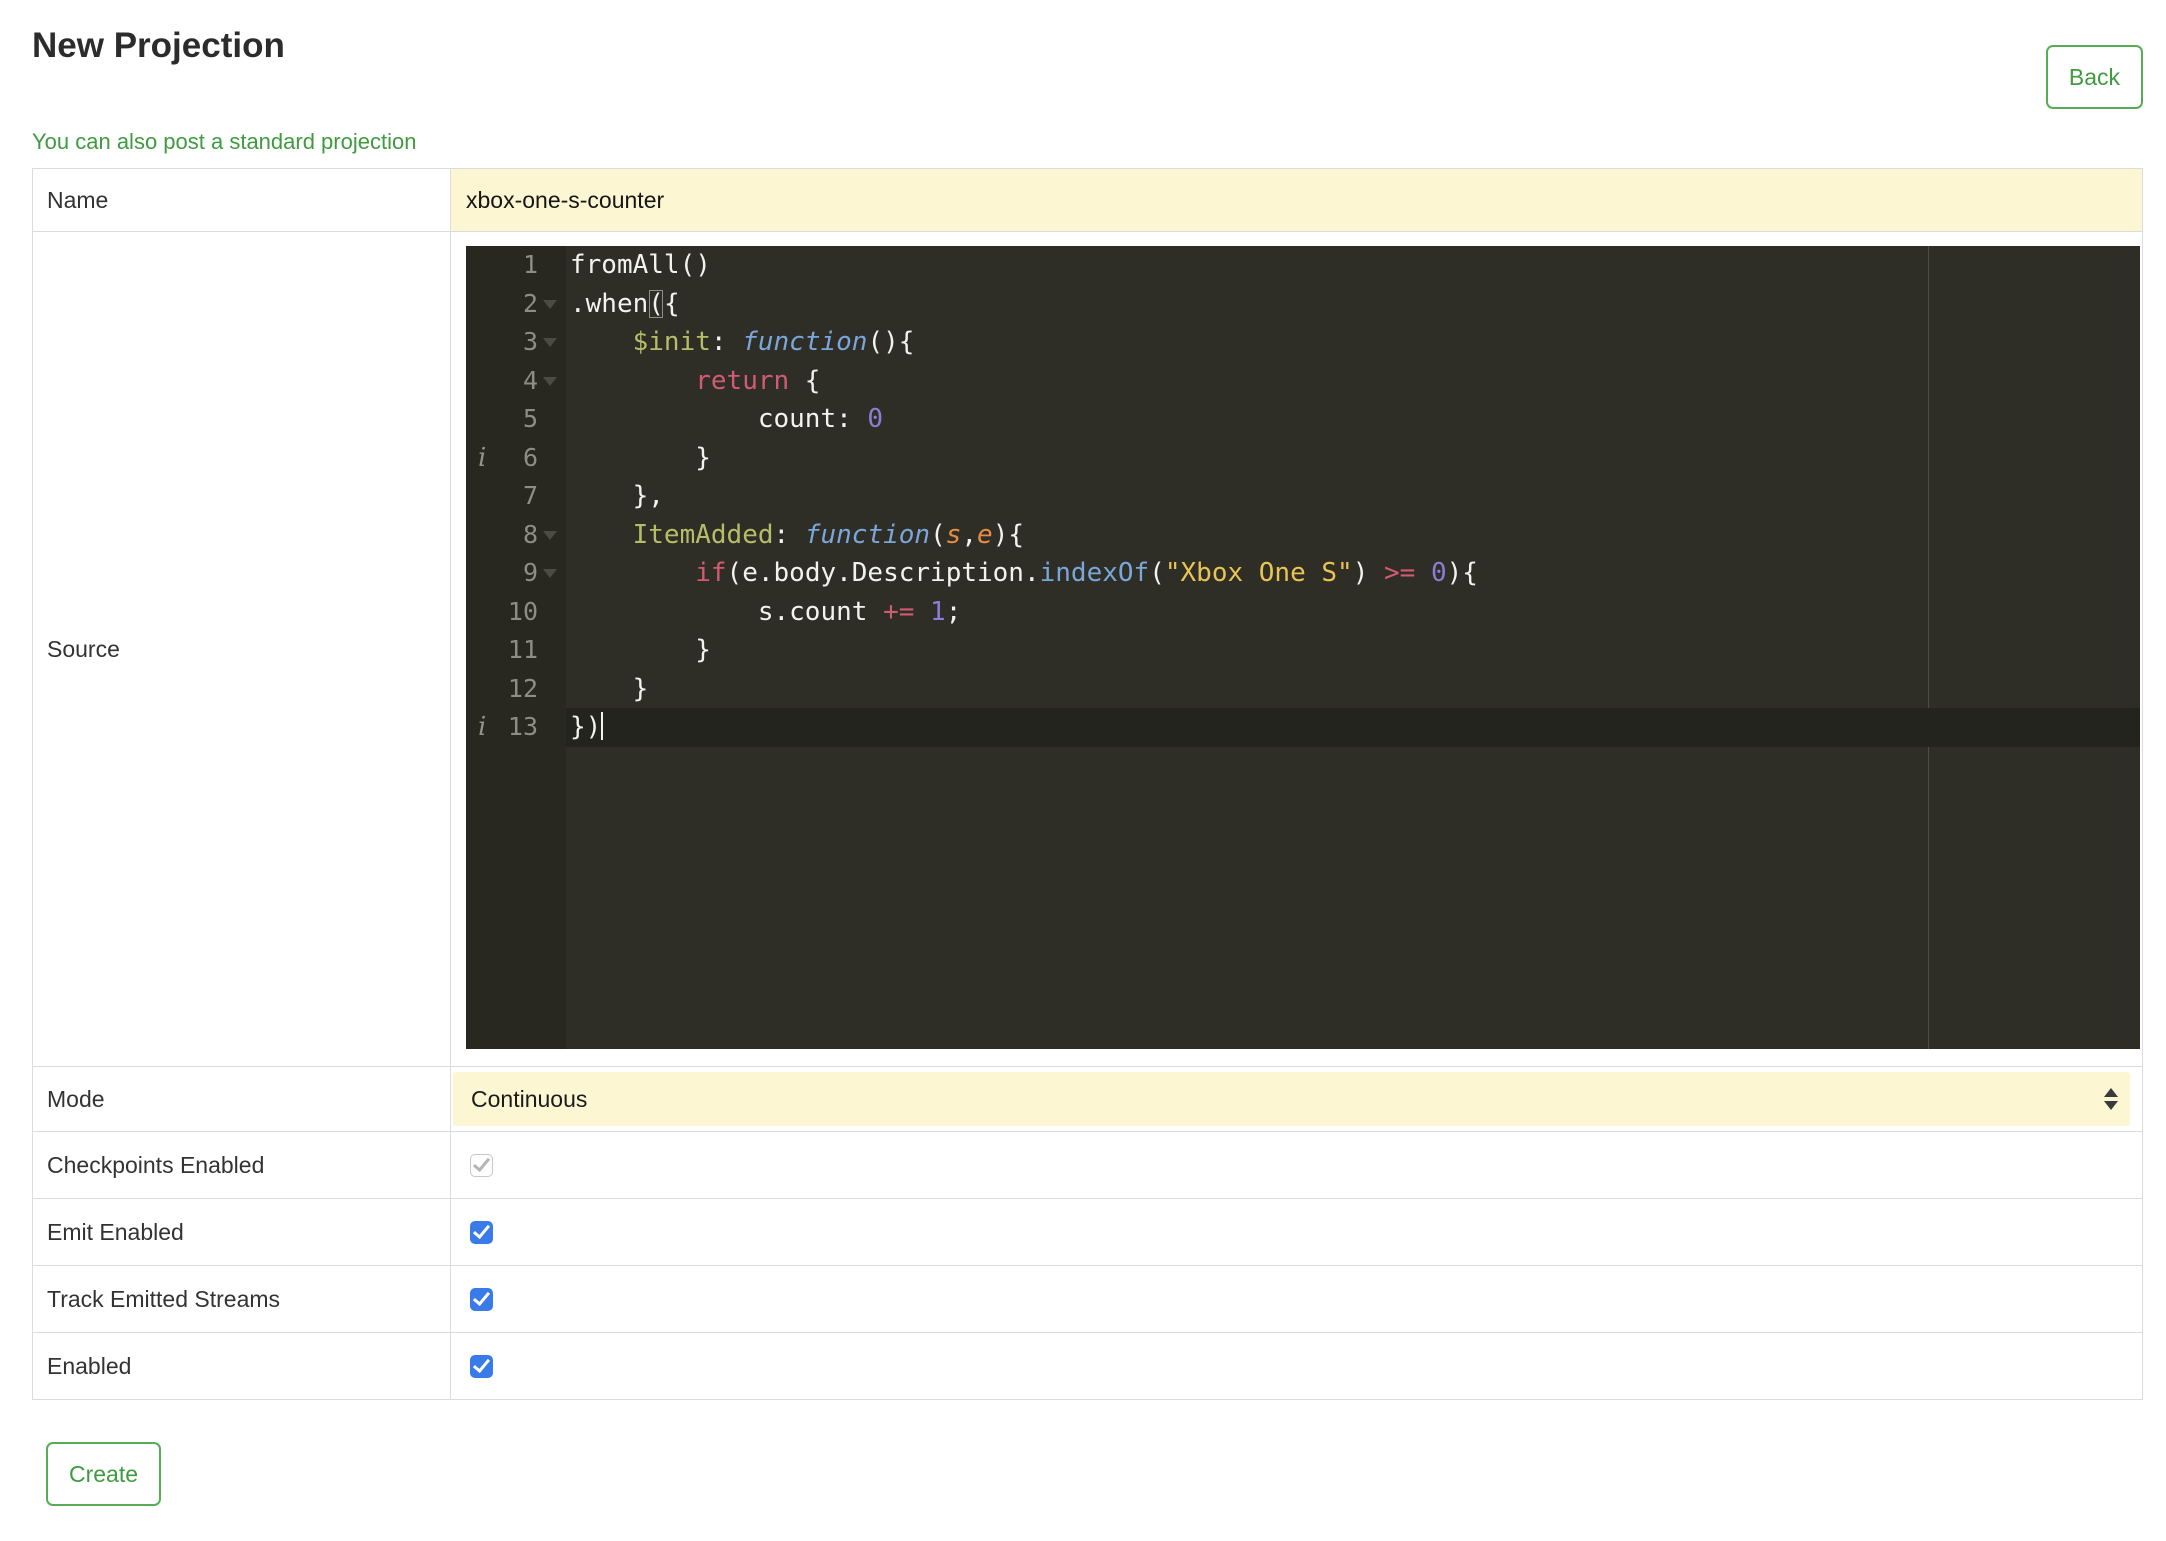  I want to click on code-line: .when({, so click(1353, 304).